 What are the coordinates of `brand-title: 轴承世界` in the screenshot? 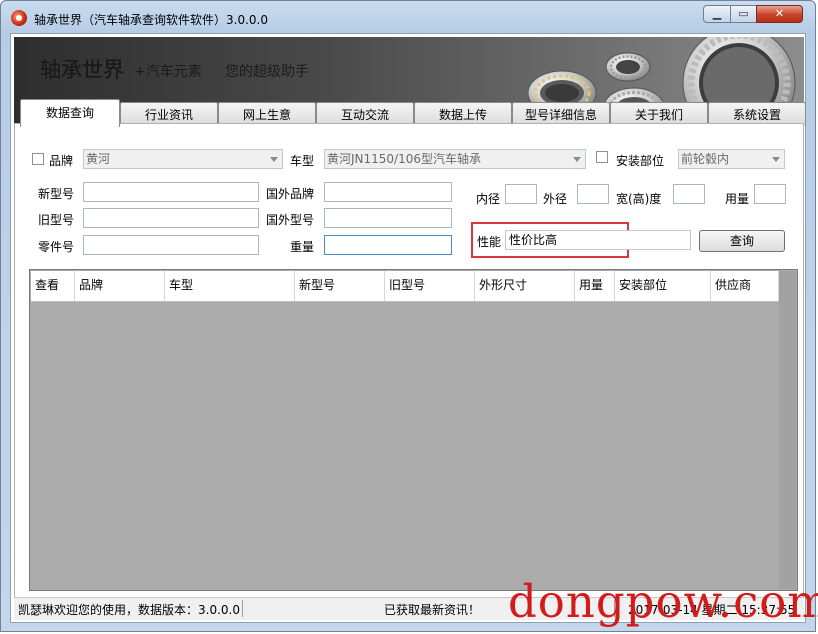 It's located at (82, 70).